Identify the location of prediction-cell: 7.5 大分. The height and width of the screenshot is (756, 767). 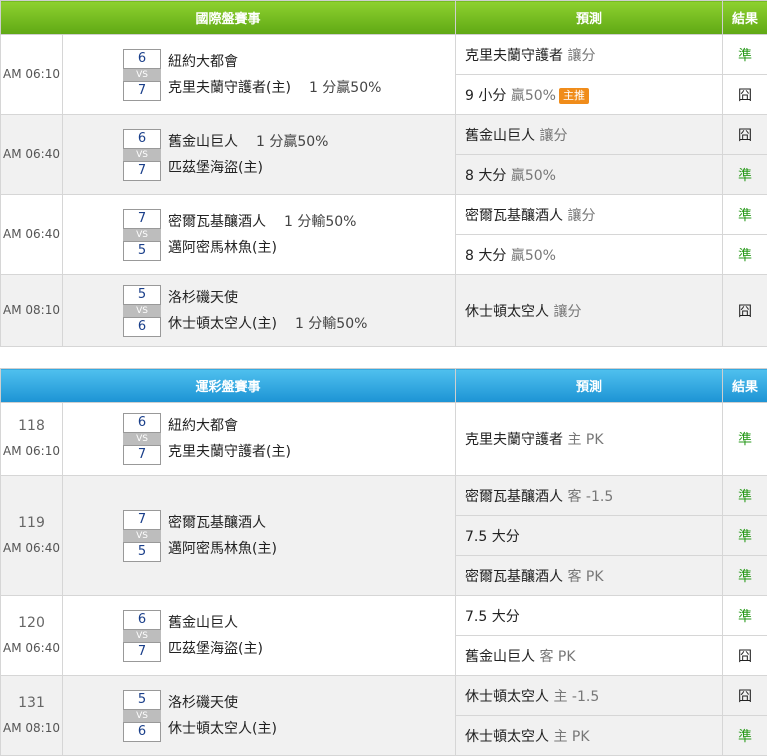
(589, 535).